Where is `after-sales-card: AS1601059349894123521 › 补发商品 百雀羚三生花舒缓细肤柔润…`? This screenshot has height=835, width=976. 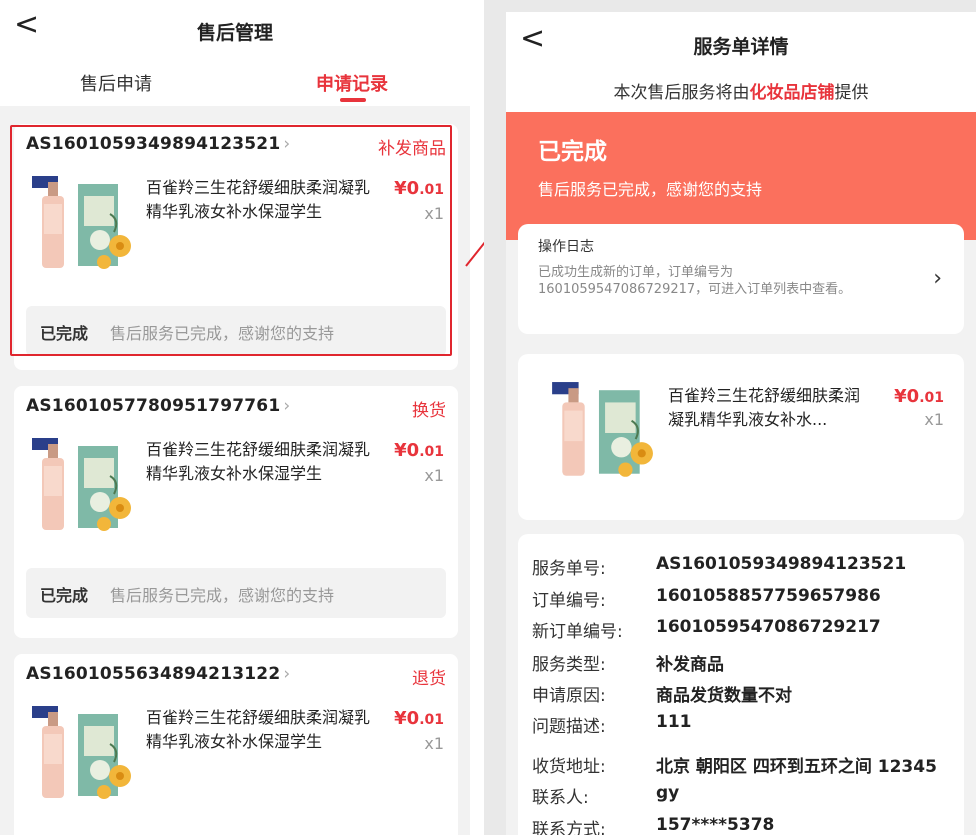 after-sales-card: AS1601059349894123521 › 补发商品 百雀羚三生花舒缓细肤柔润… is located at coordinates (236, 247).